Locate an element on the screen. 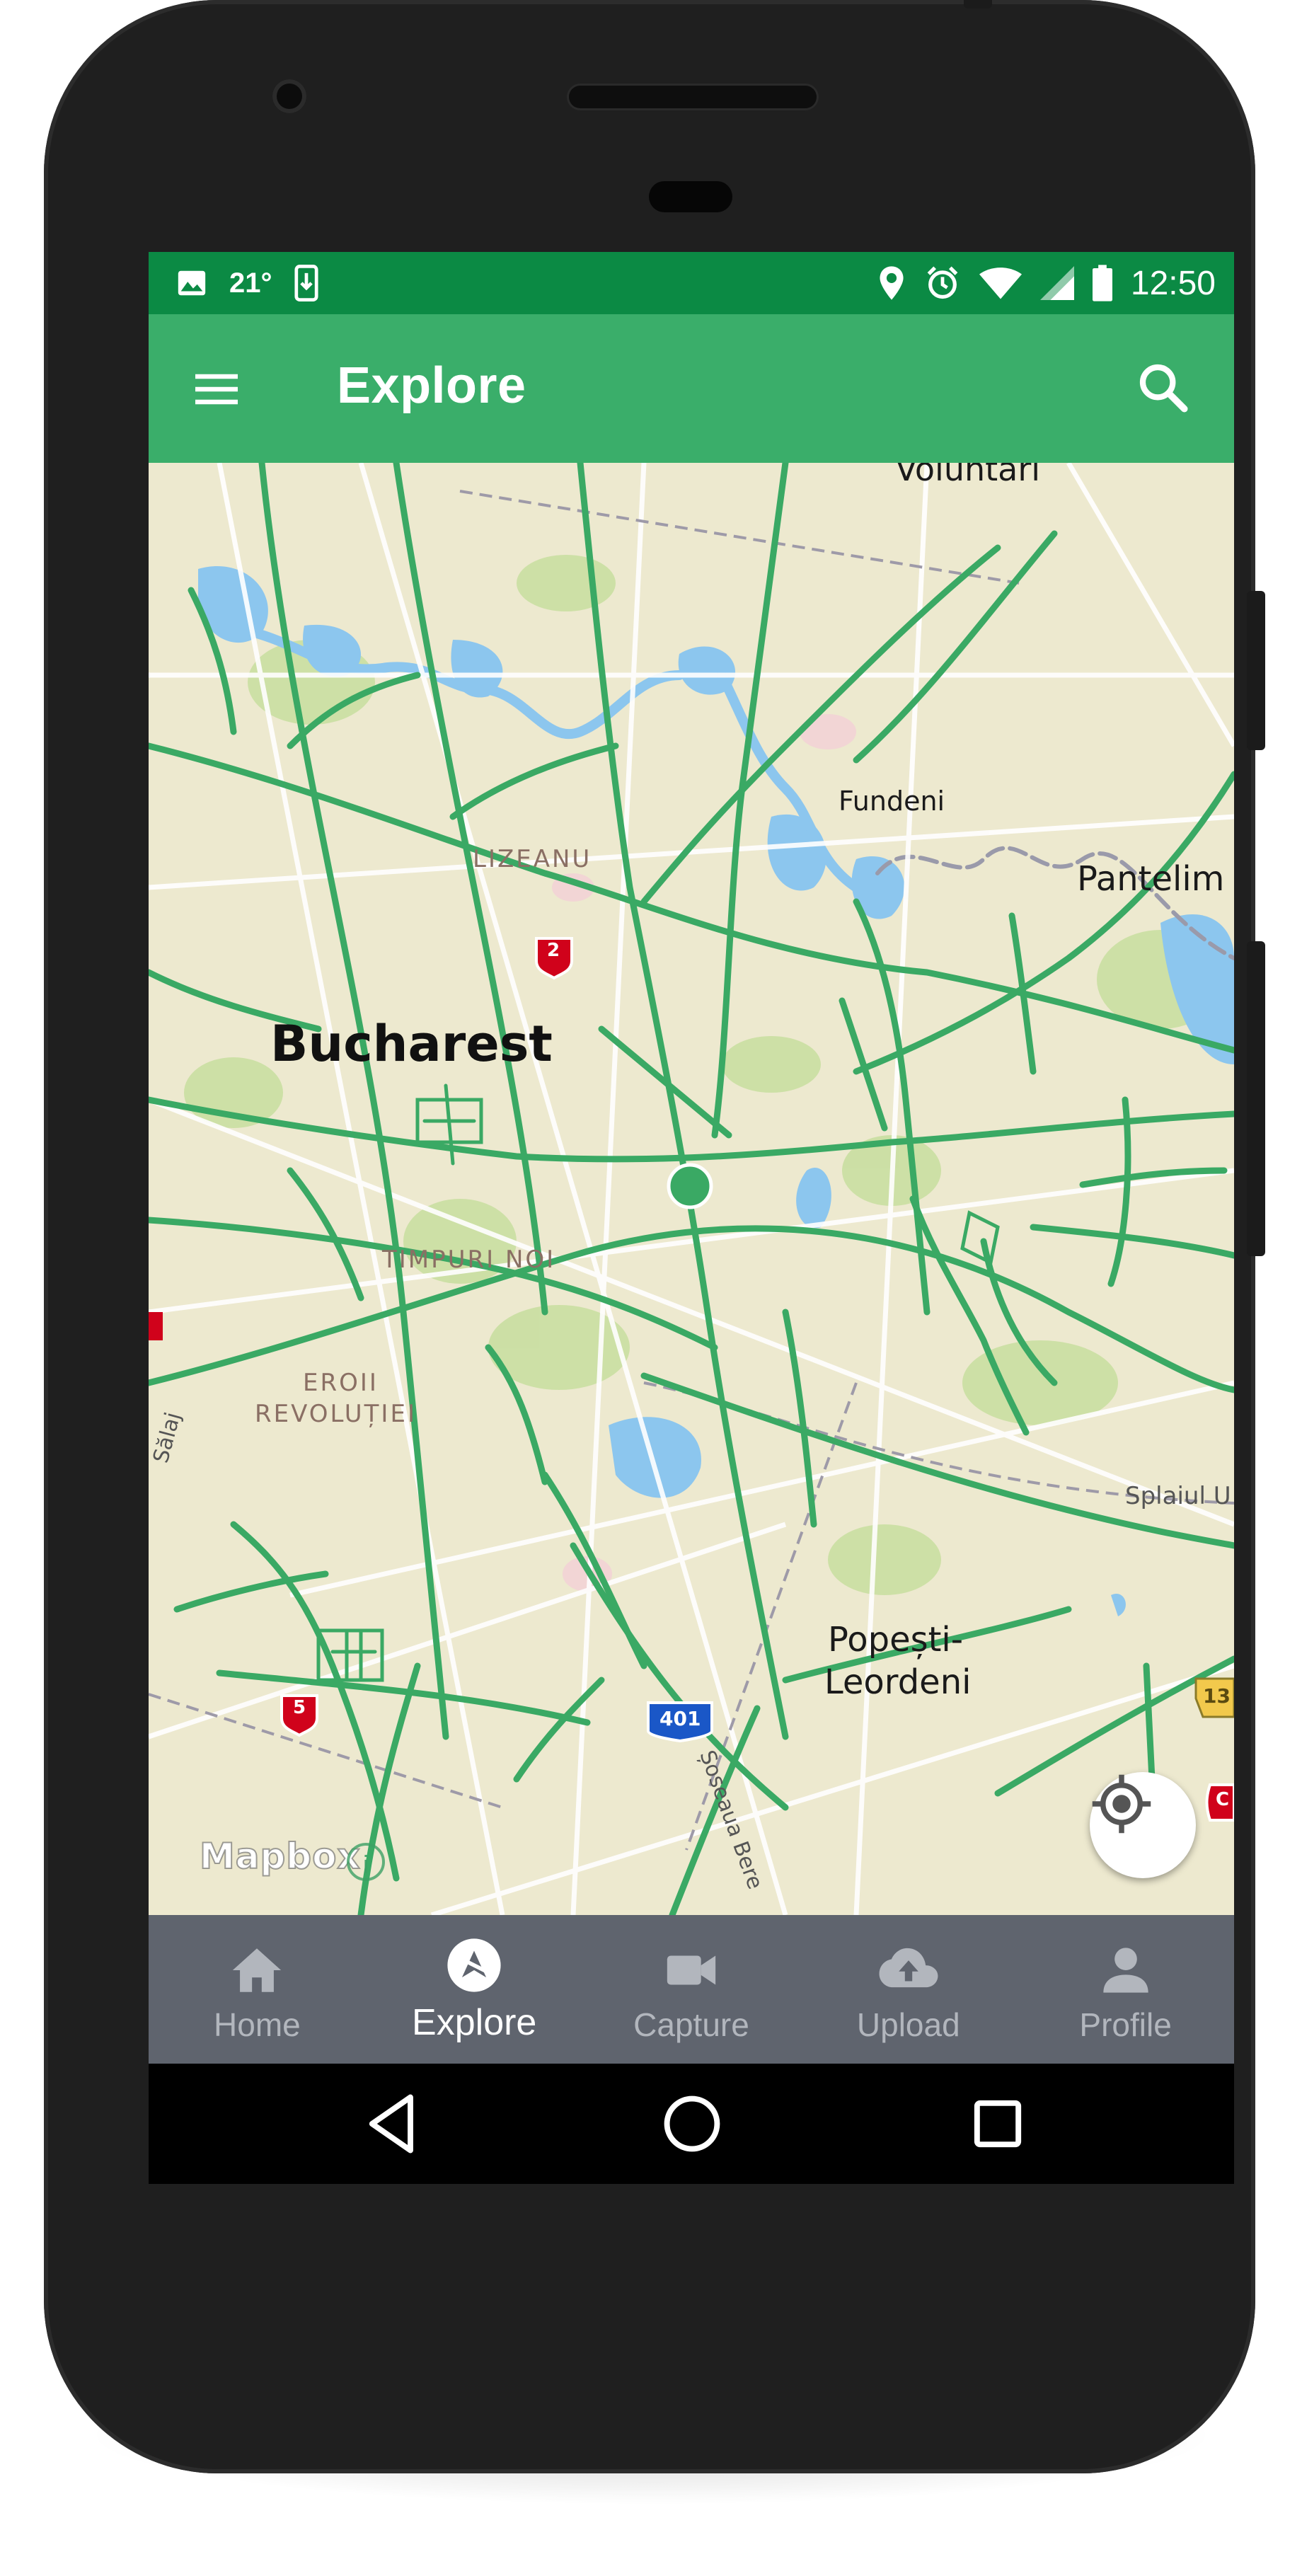 This screenshot has width=1302, height=2576. nav-home: Home is located at coordinates (257, 1989).